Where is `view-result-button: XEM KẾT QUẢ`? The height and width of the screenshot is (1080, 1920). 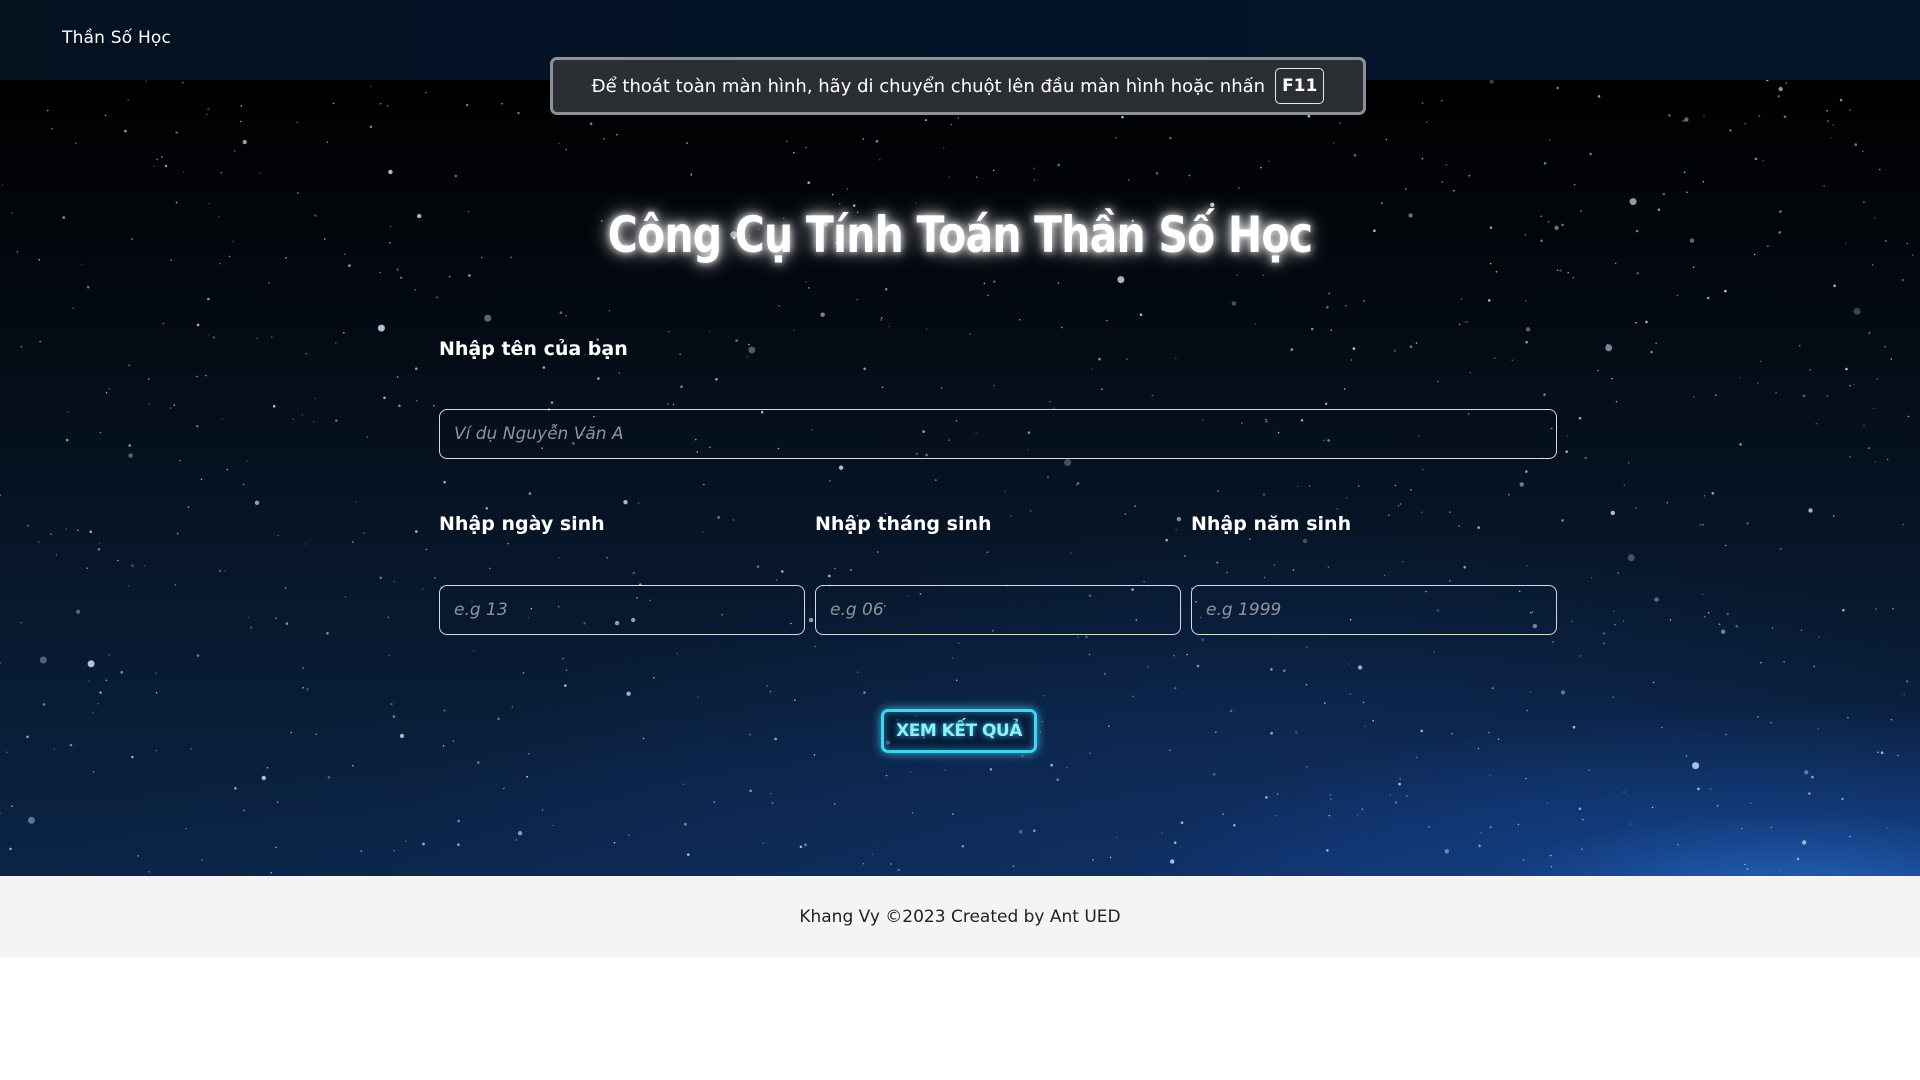
view-result-button: XEM KẾT QUẢ is located at coordinates (959, 731).